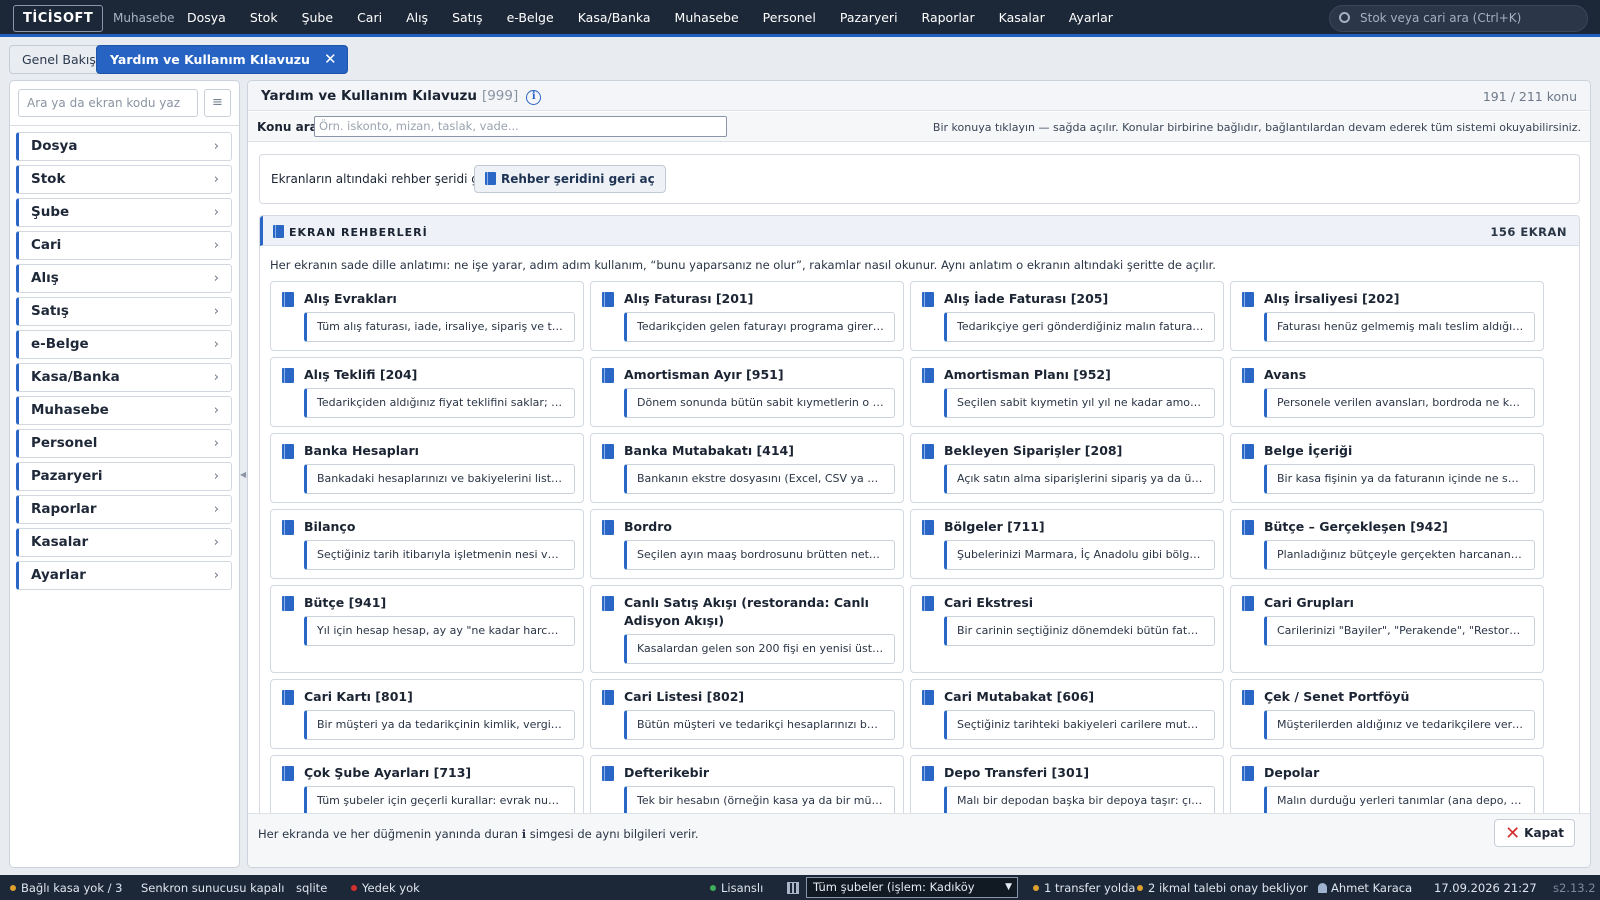  What do you see at coordinates (206, 17) in the screenshot?
I see `topnav-dosya: Dosya` at bounding box center [206, 17].